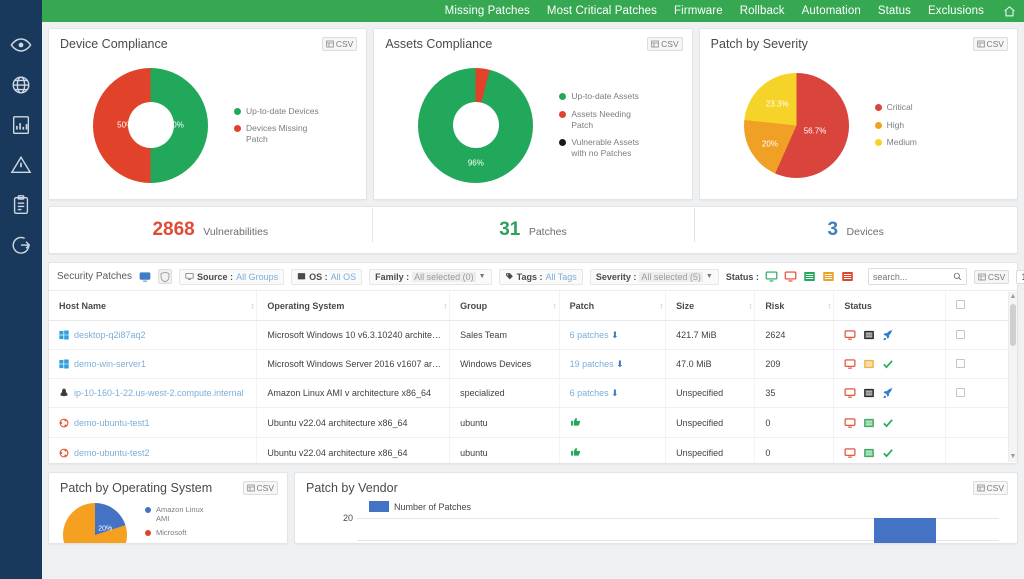 The height and width of the screenshot is (579, 1024). What do you see at coordinates (1013, 457) in the screenshot?
I see `scroll-down-arrow: ▼` at bounding box center [1013, 457].